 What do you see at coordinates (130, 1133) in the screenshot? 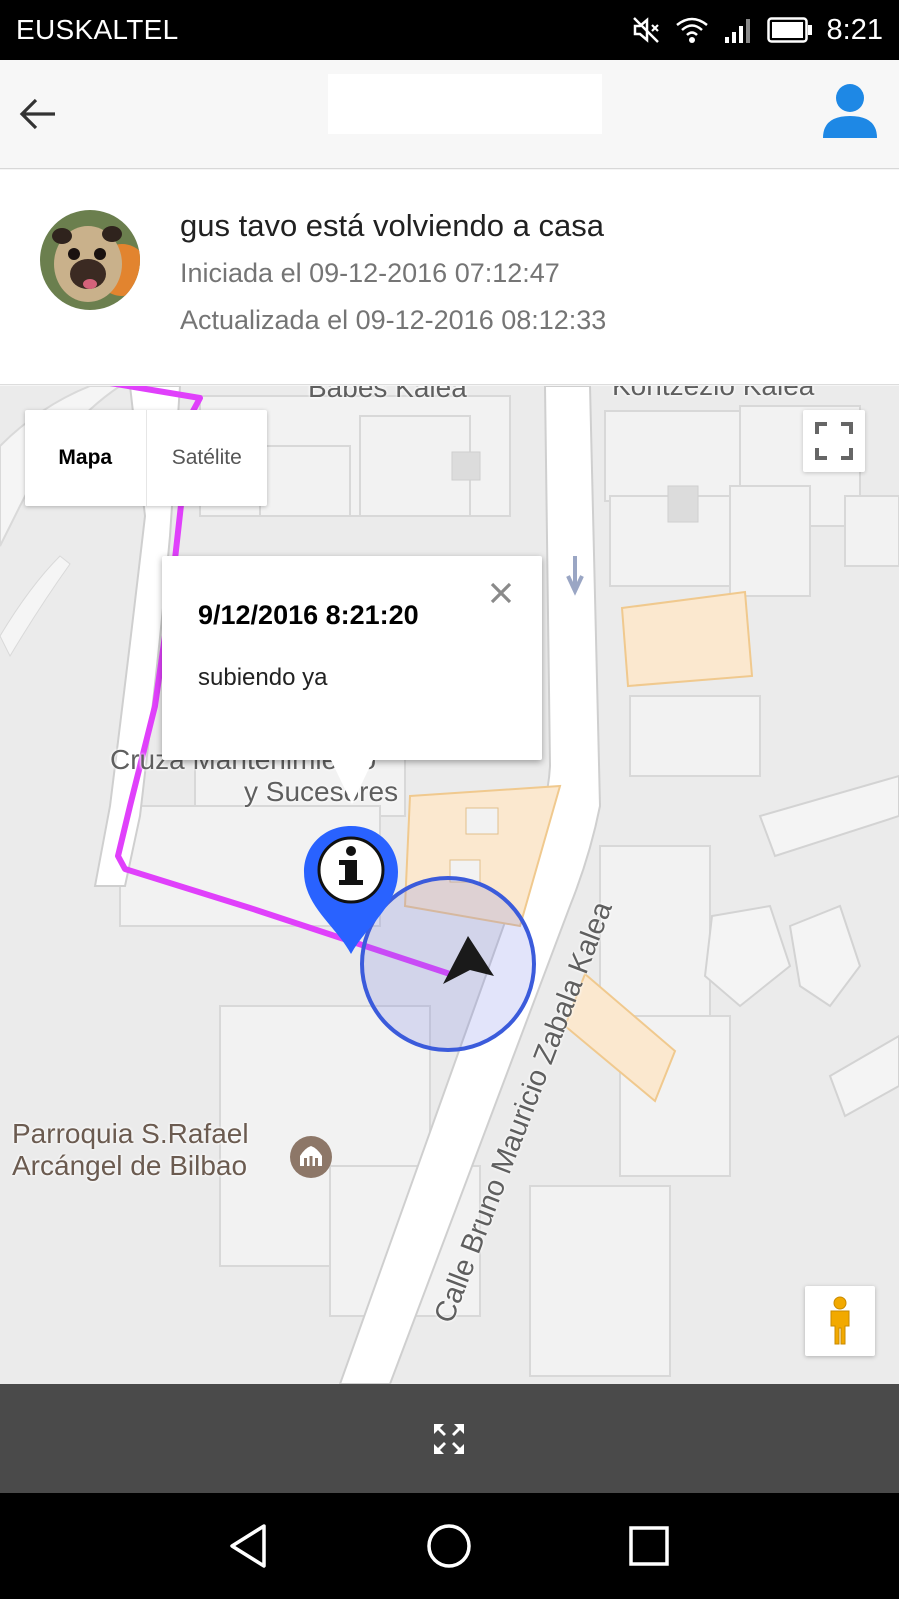
I see `church-label-line1: Parroquia S.Rafael` at bounding box center [130, 1133].